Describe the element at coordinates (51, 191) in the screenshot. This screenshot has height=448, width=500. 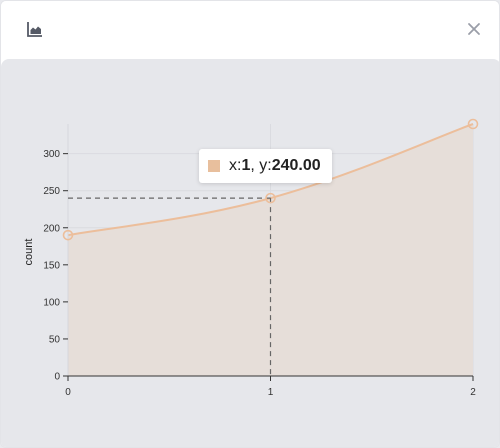
I see `y-tick-label: 250` at that location.